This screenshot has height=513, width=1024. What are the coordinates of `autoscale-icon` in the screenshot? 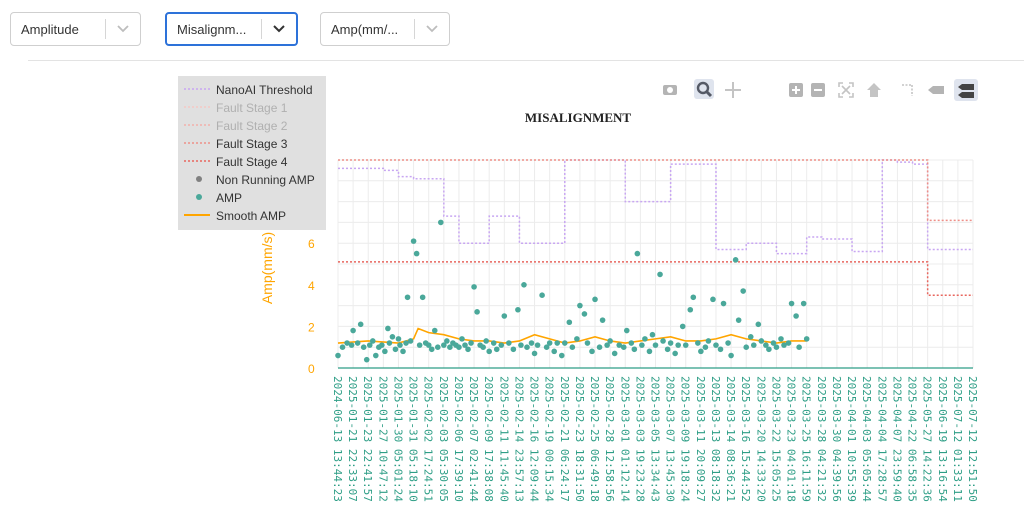 It's located at (846, 90).